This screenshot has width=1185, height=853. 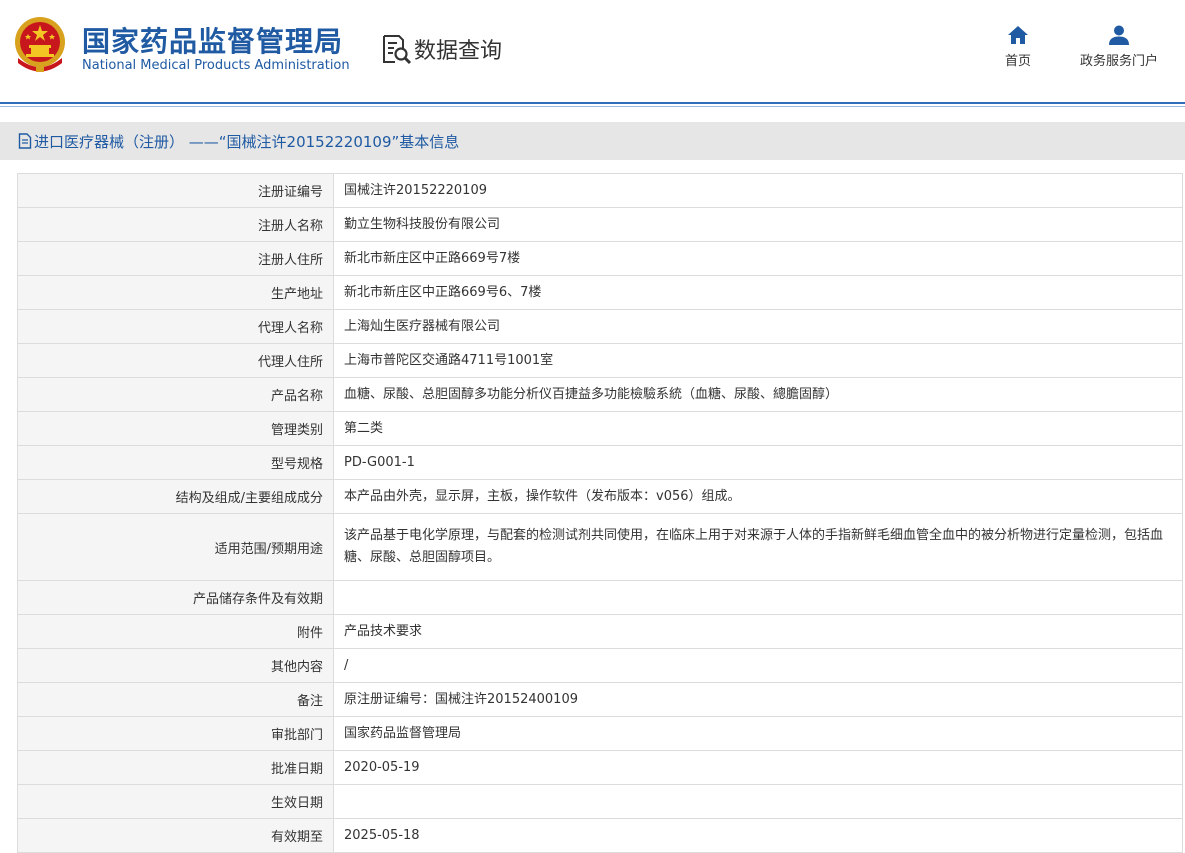 I want to click on nav-home-label: 首页, so click(x=1017, y=61).